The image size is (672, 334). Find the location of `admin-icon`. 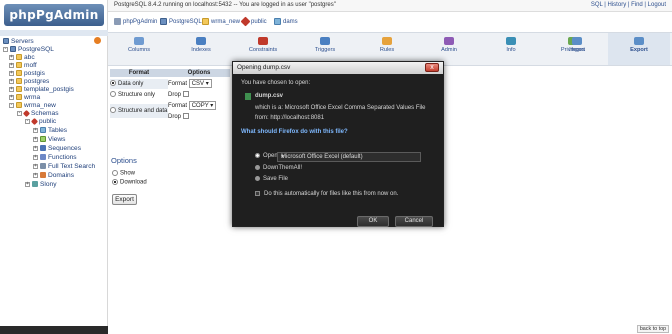

admin-icon is located at coordinates (449, 41).